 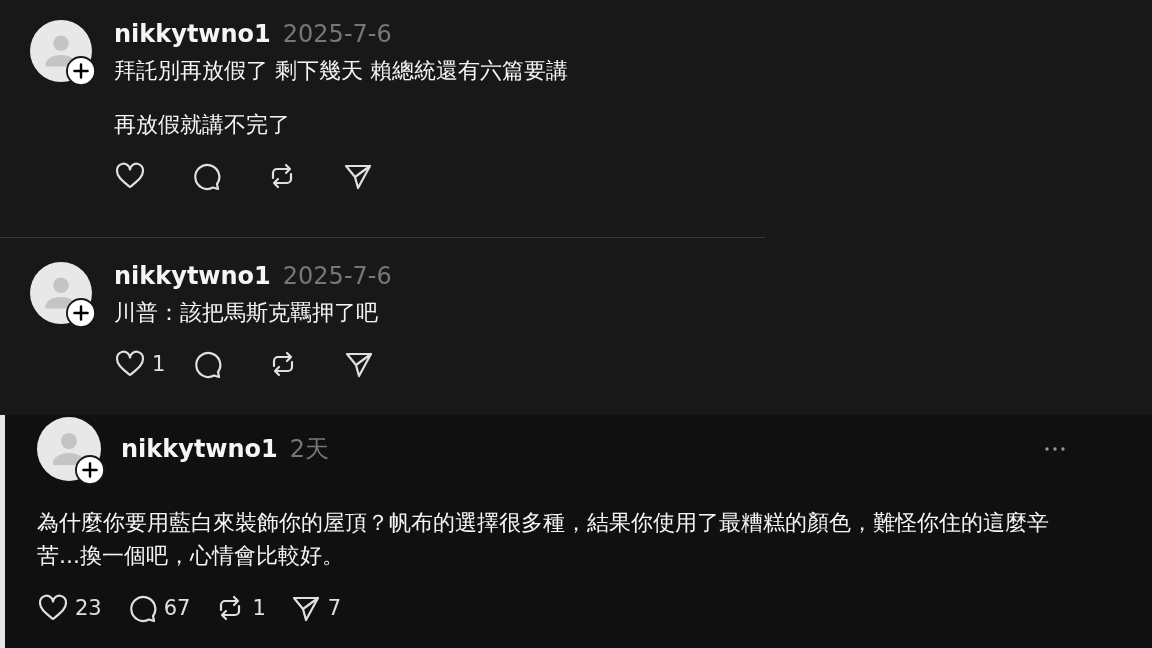 I want to click on reply-text: 川普：該把馬斯克羈押了吧, so click(x=246, y=313).